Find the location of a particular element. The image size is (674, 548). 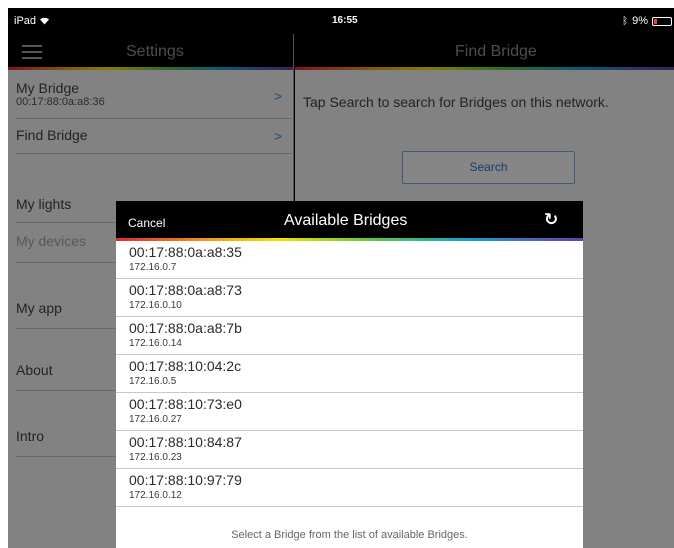

battery-percent: 9% is located at coordinates (640, 21).